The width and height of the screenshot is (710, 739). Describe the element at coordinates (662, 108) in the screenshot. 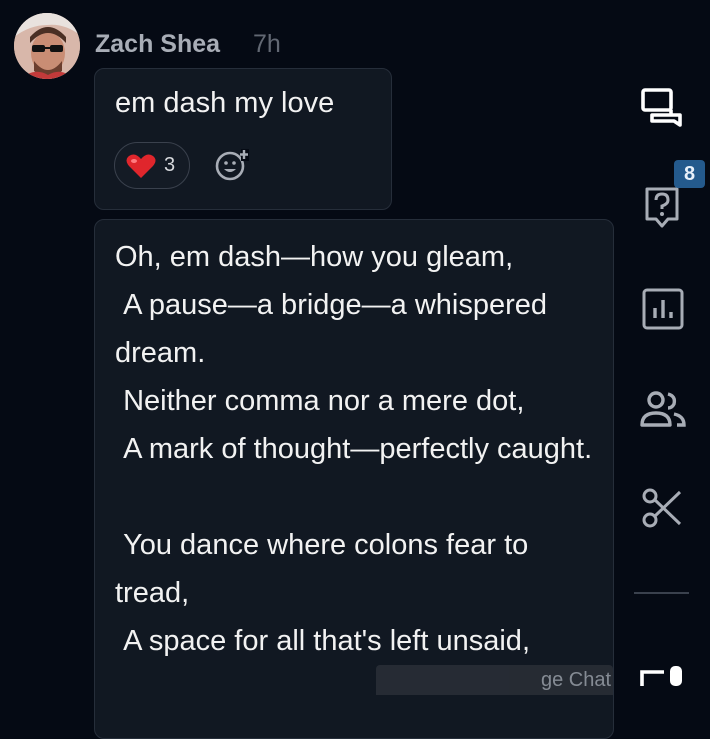

I see `chat-icon` at that location.